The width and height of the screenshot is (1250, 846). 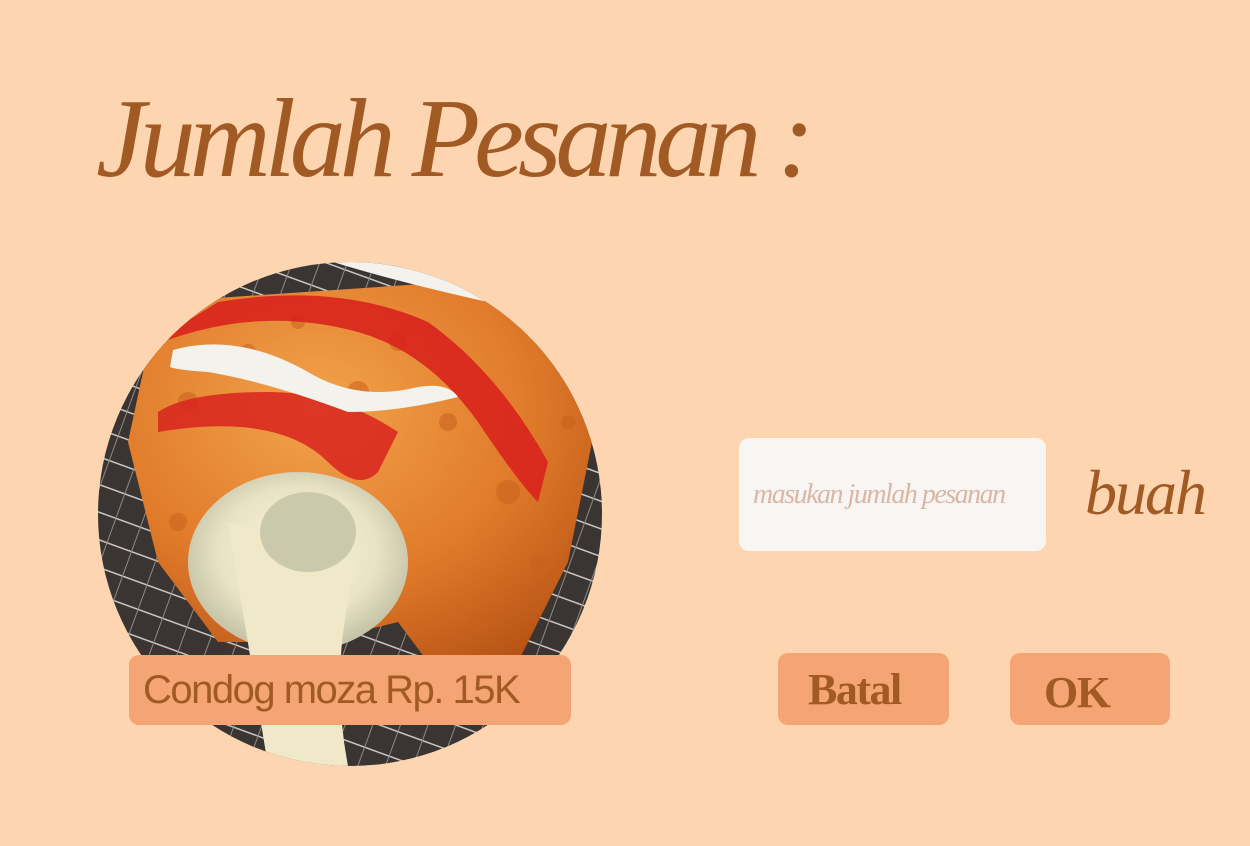 What do you see at coordinates (1146, 492) in the screenshot?
I see `unit-label: buah` at bounding box center [1146, 492].